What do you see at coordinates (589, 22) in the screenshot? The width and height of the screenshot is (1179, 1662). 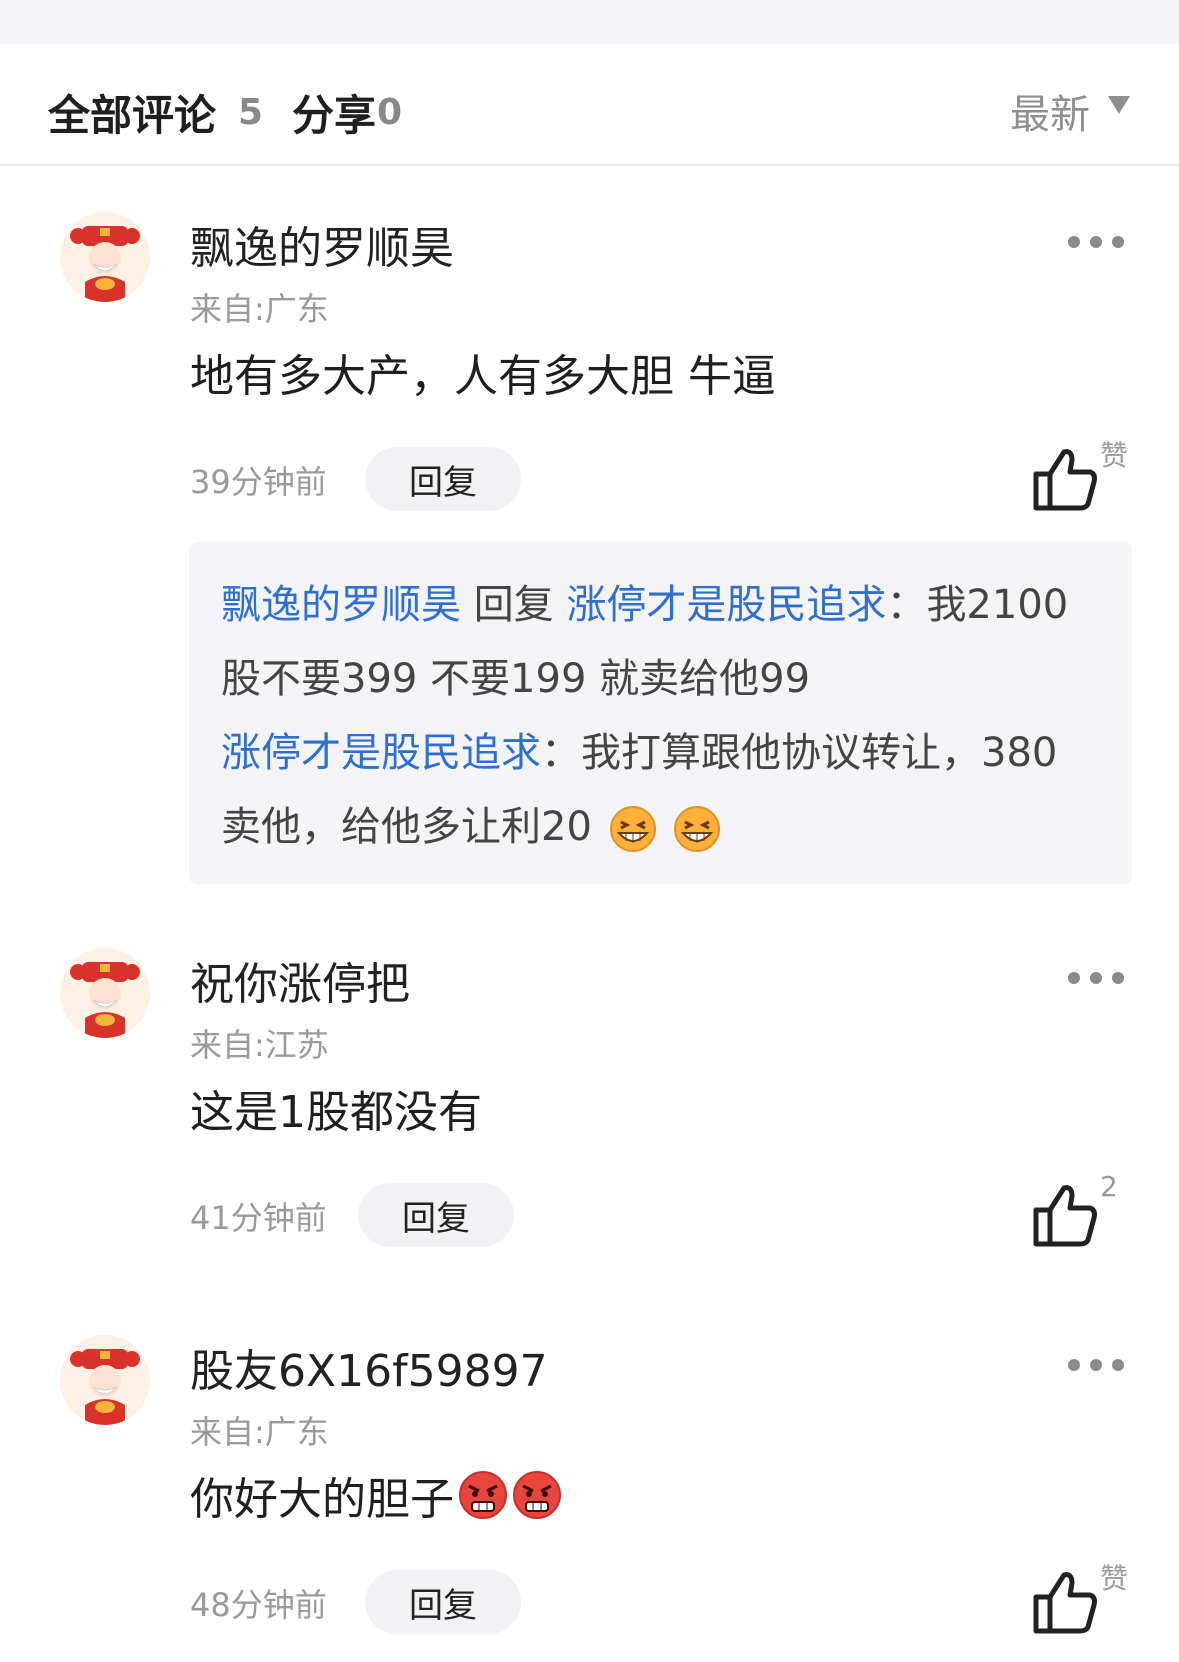 I see `top-band` at bounding box center [589, 22].